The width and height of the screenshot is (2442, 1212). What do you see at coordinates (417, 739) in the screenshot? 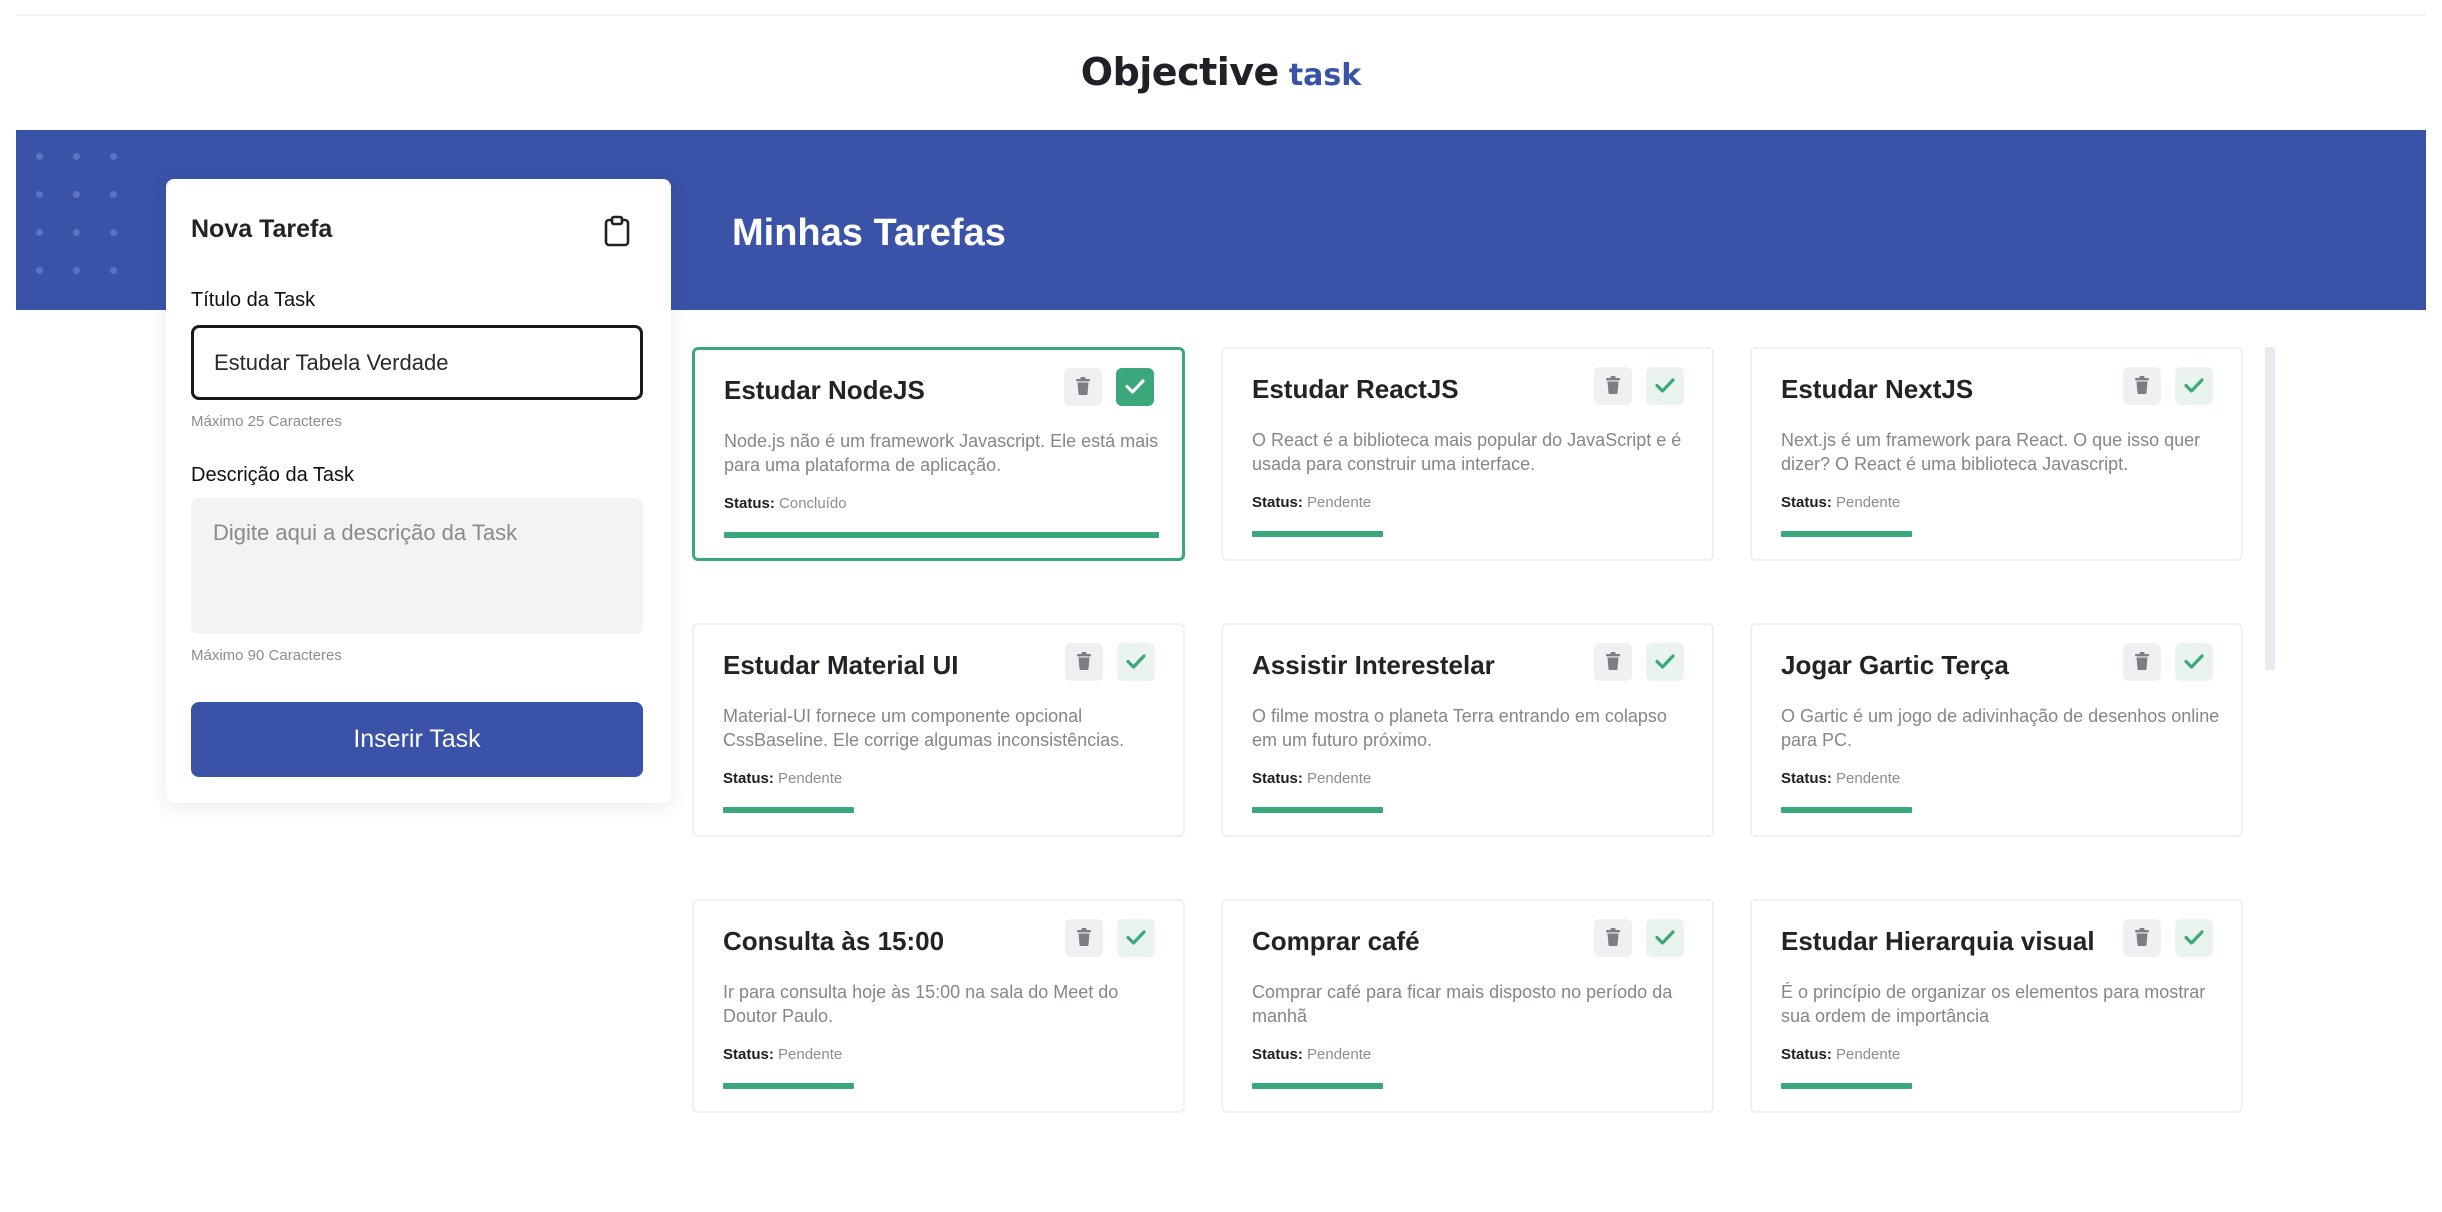
I see `insert-task-button: Inserir Task` at bounding box center [417, 739].